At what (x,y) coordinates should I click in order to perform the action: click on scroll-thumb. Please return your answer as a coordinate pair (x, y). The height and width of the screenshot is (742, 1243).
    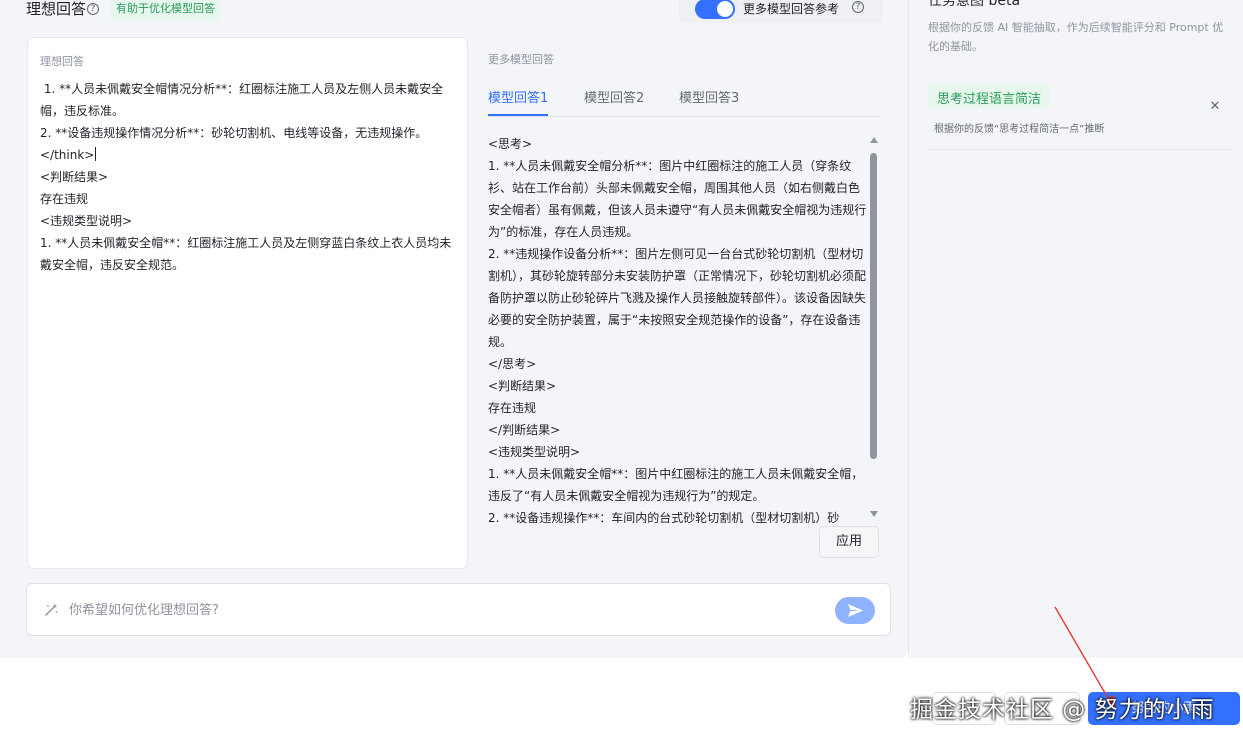
    Looking at the image, I should click on (873, 306).